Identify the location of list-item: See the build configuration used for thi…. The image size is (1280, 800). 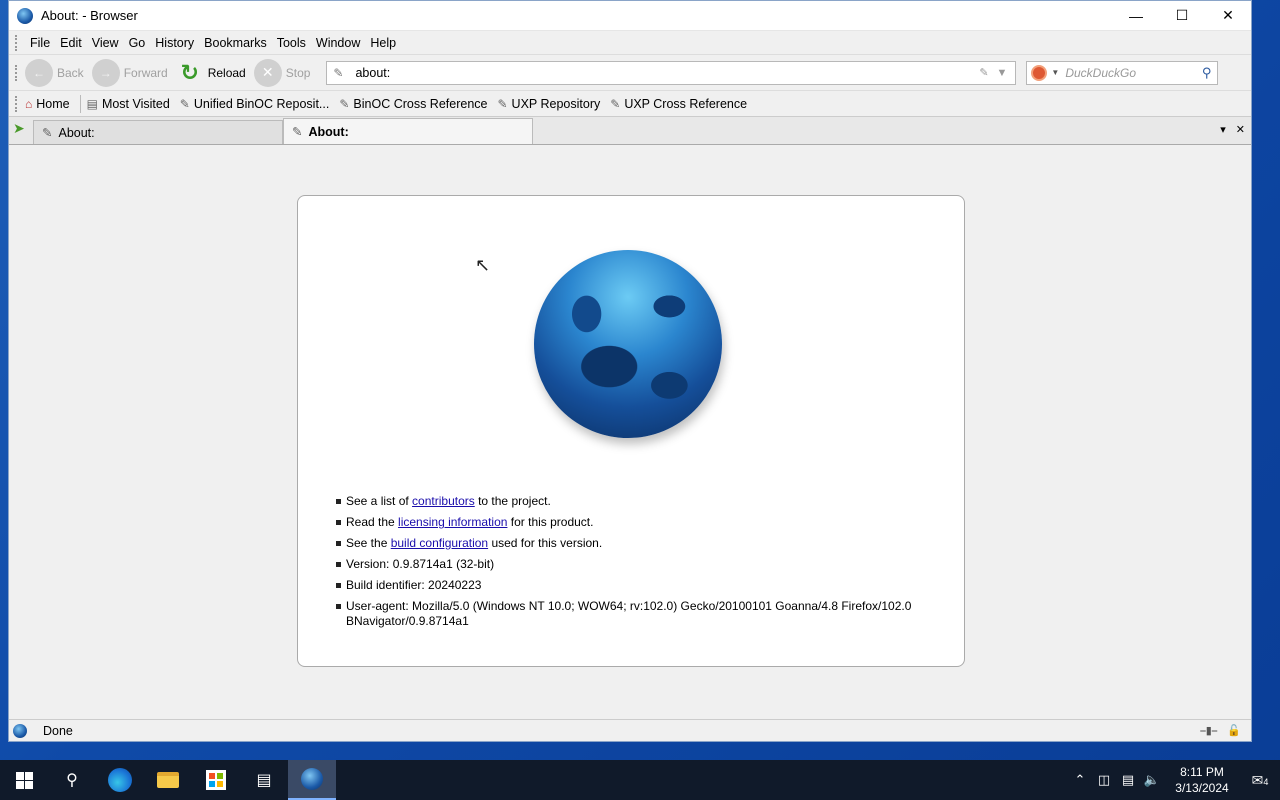
(634, 543).